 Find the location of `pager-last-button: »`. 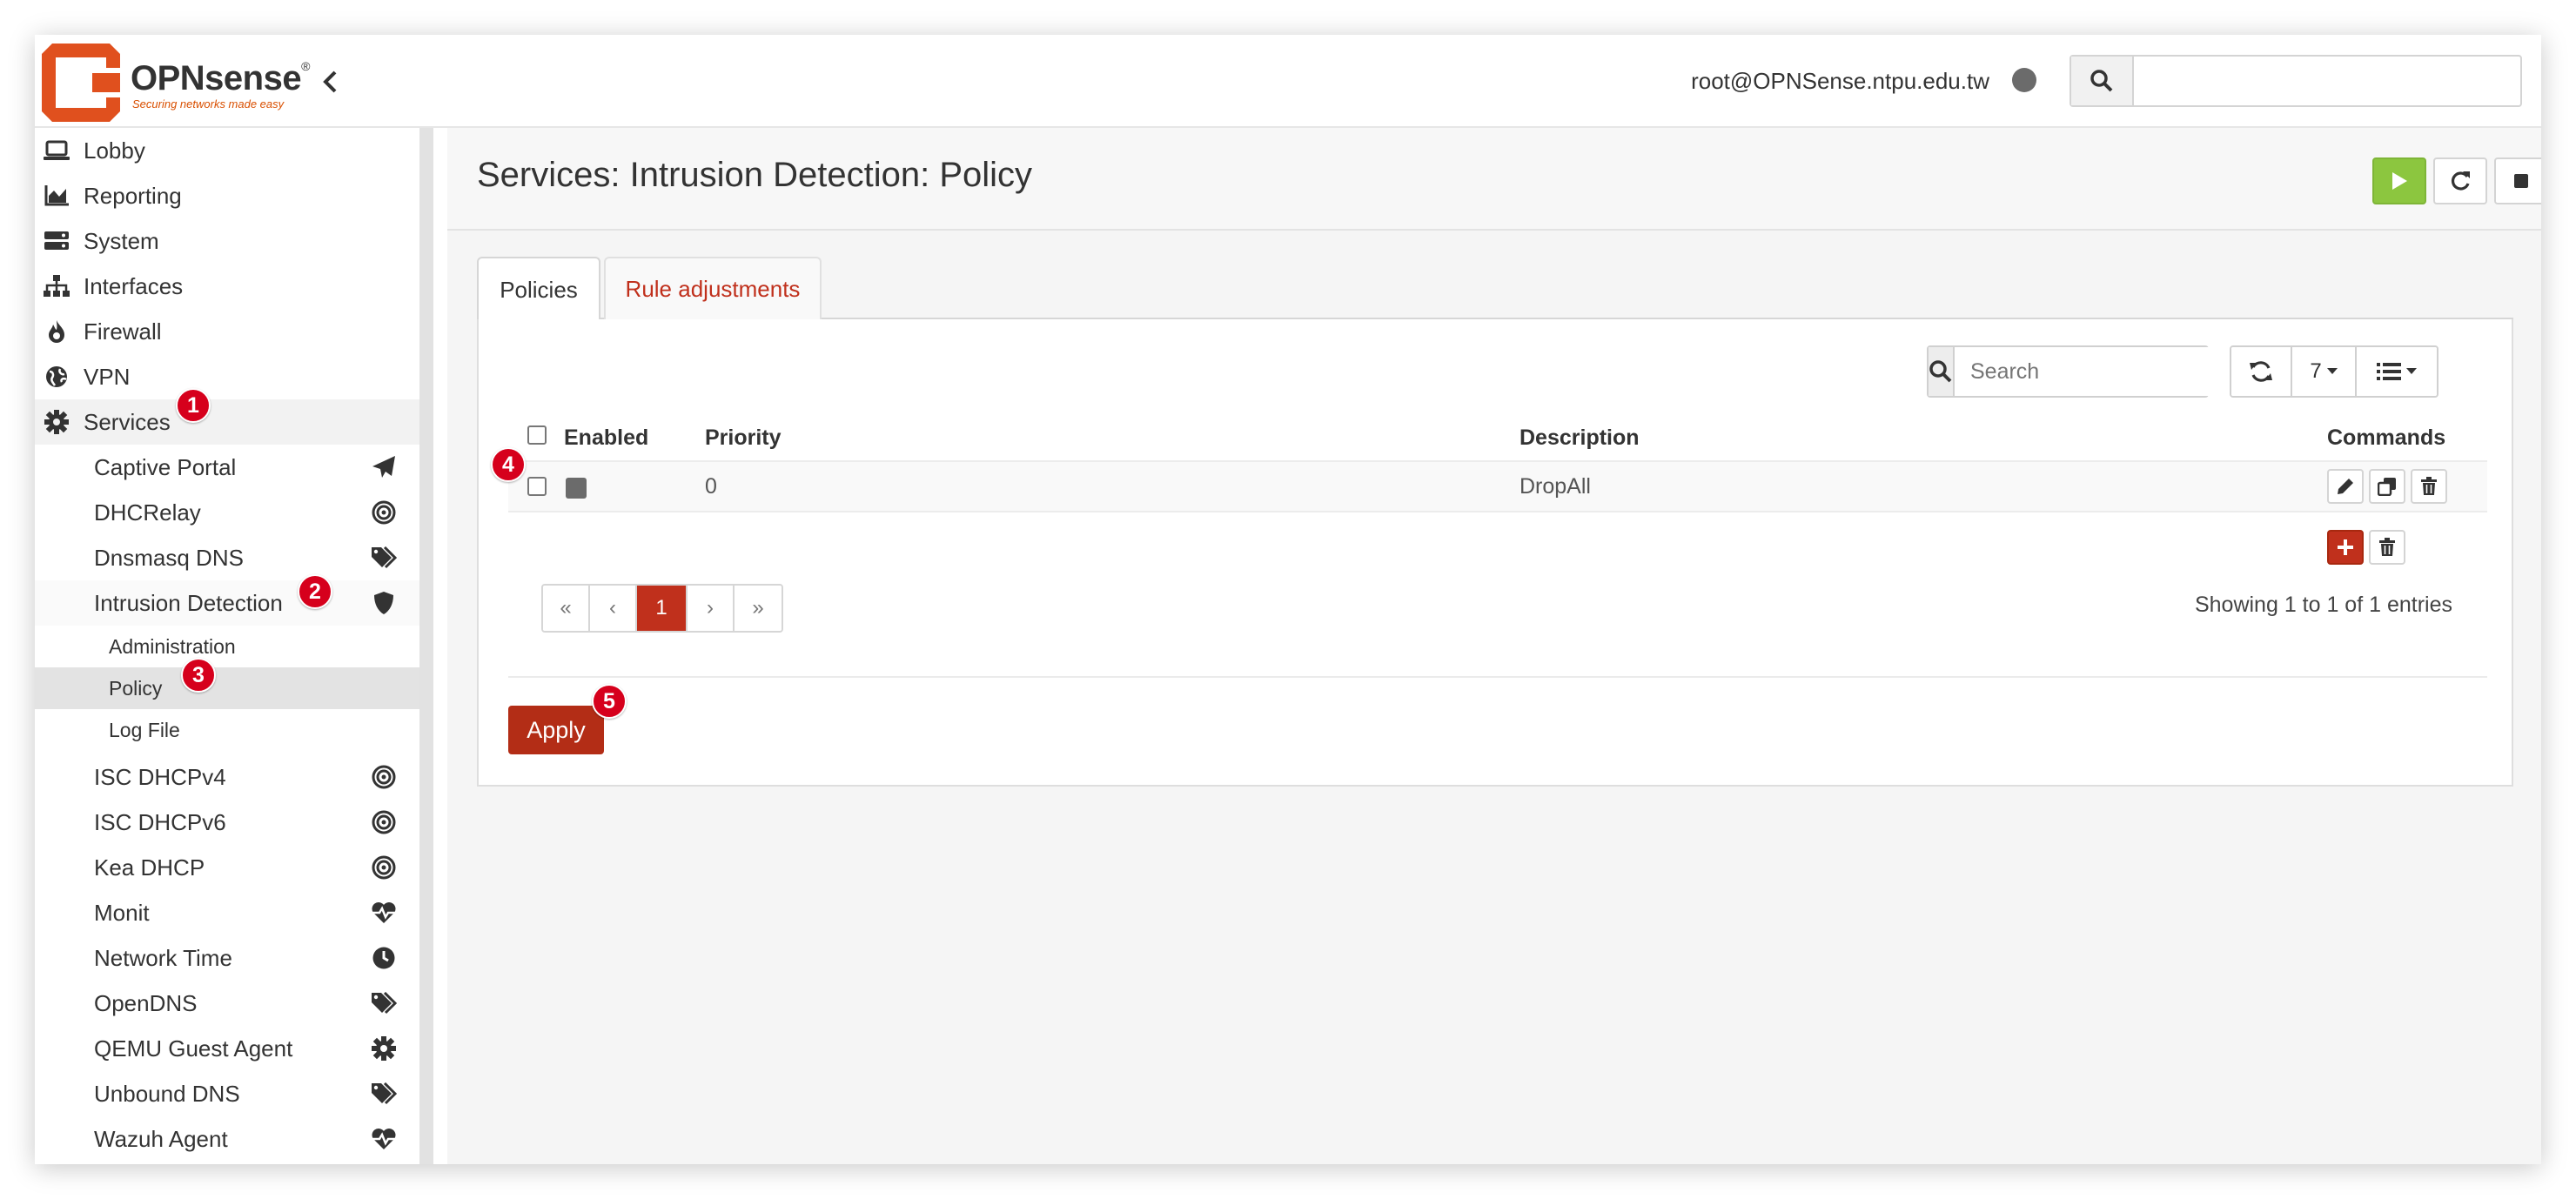

pager-last-button: » is located at coordinates (758, 608).